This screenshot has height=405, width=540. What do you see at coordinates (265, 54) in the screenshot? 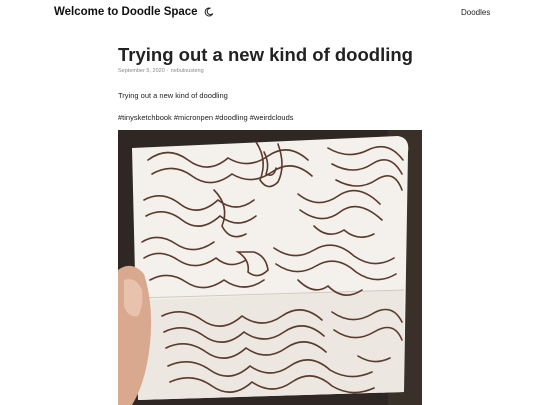
I see `post-title: Trying out a new kind of doodling` at bounding box center [265, 54].